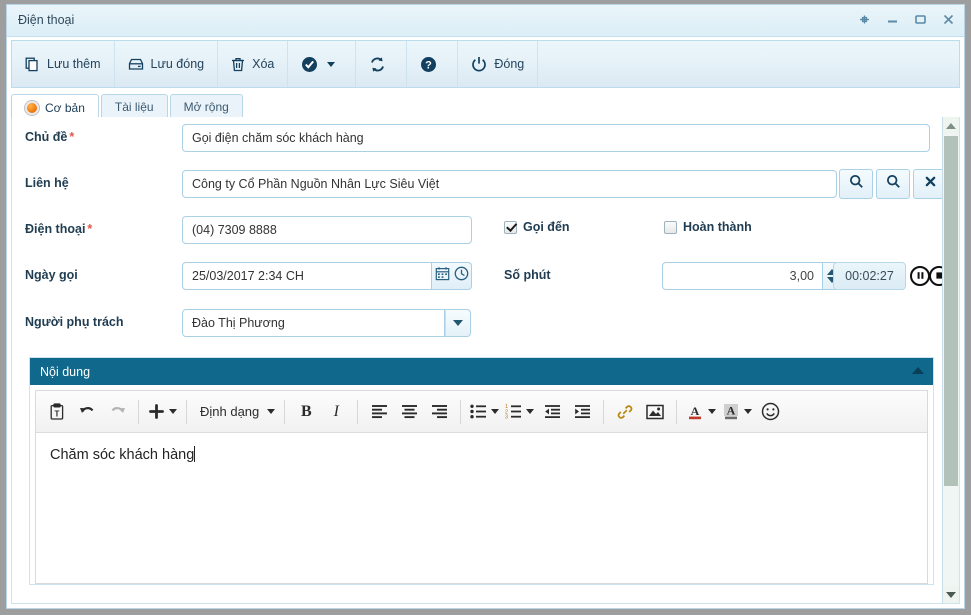 The image size is (971, 615). I want to click on contact-search-button, so click(856, 184).